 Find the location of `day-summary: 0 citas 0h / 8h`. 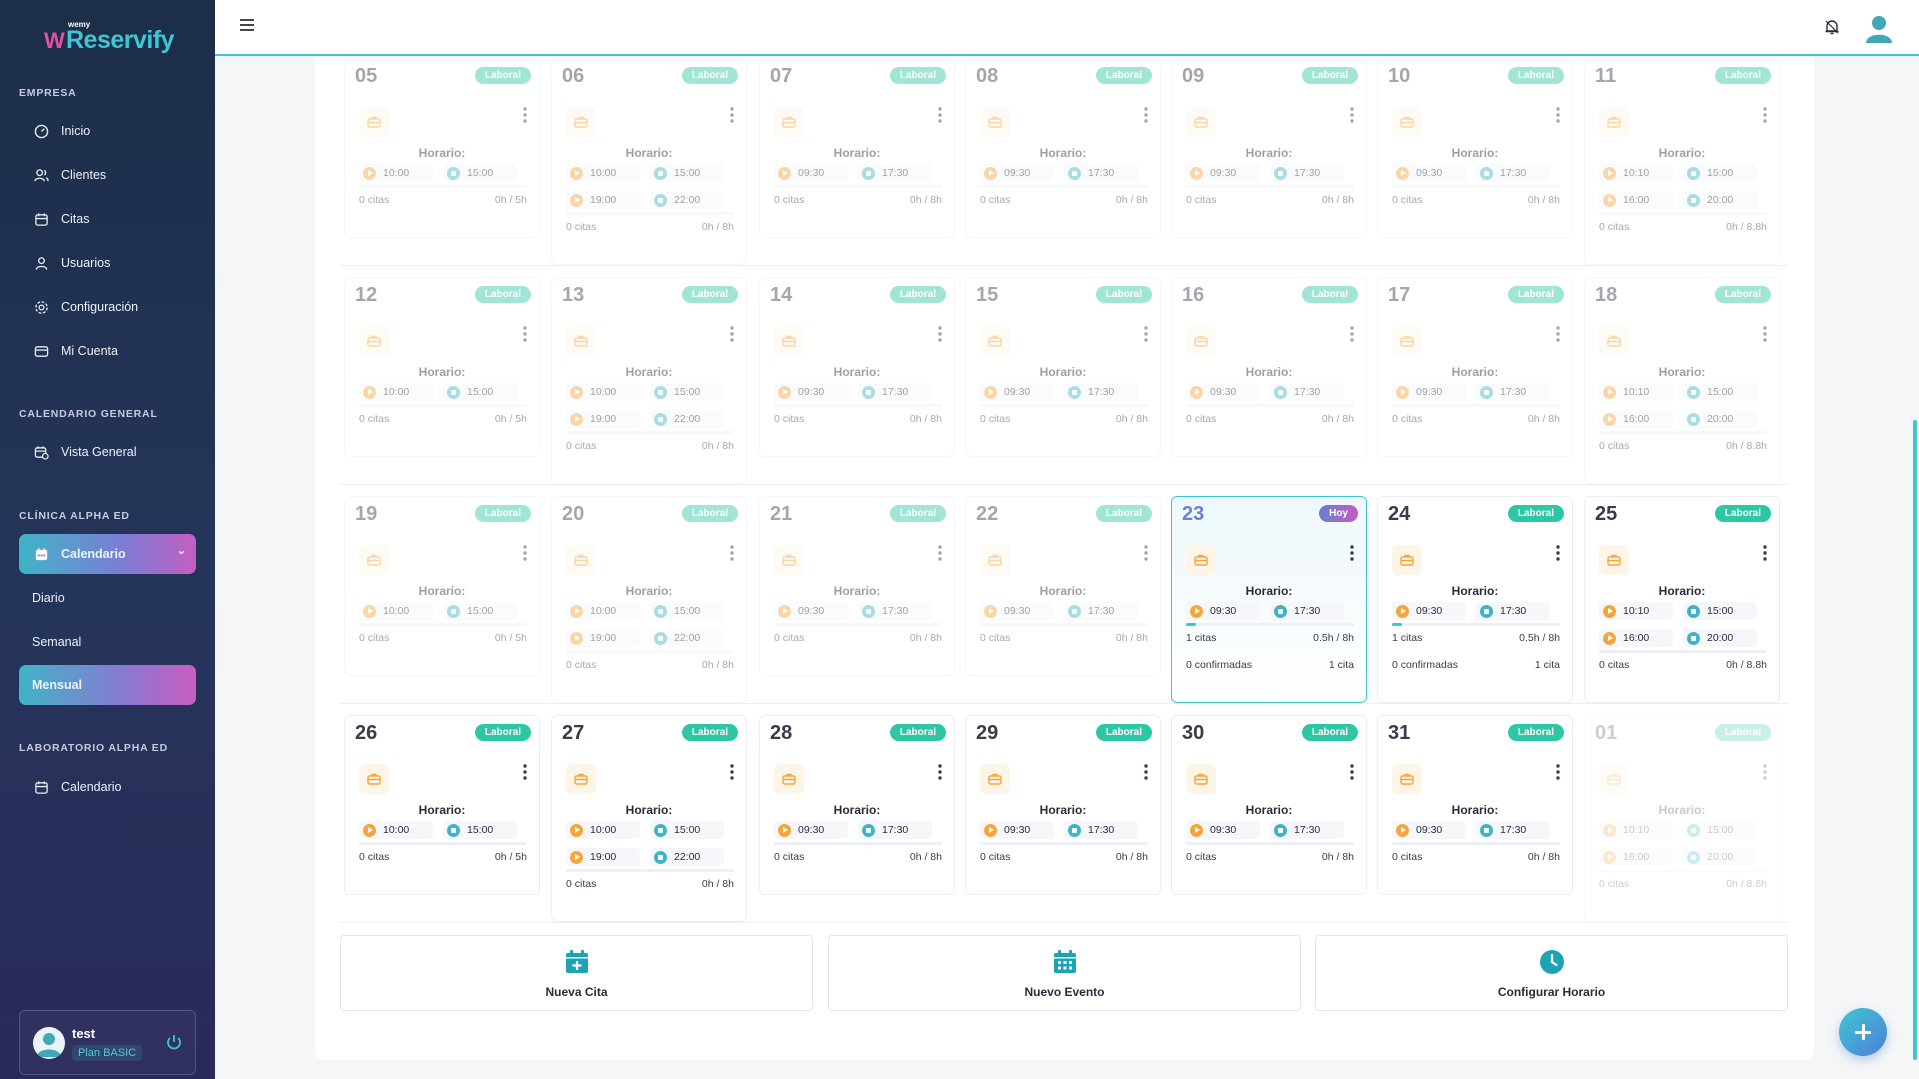

day-summary: 0 citas 0h / 8h is located at coordinates (650, 446).